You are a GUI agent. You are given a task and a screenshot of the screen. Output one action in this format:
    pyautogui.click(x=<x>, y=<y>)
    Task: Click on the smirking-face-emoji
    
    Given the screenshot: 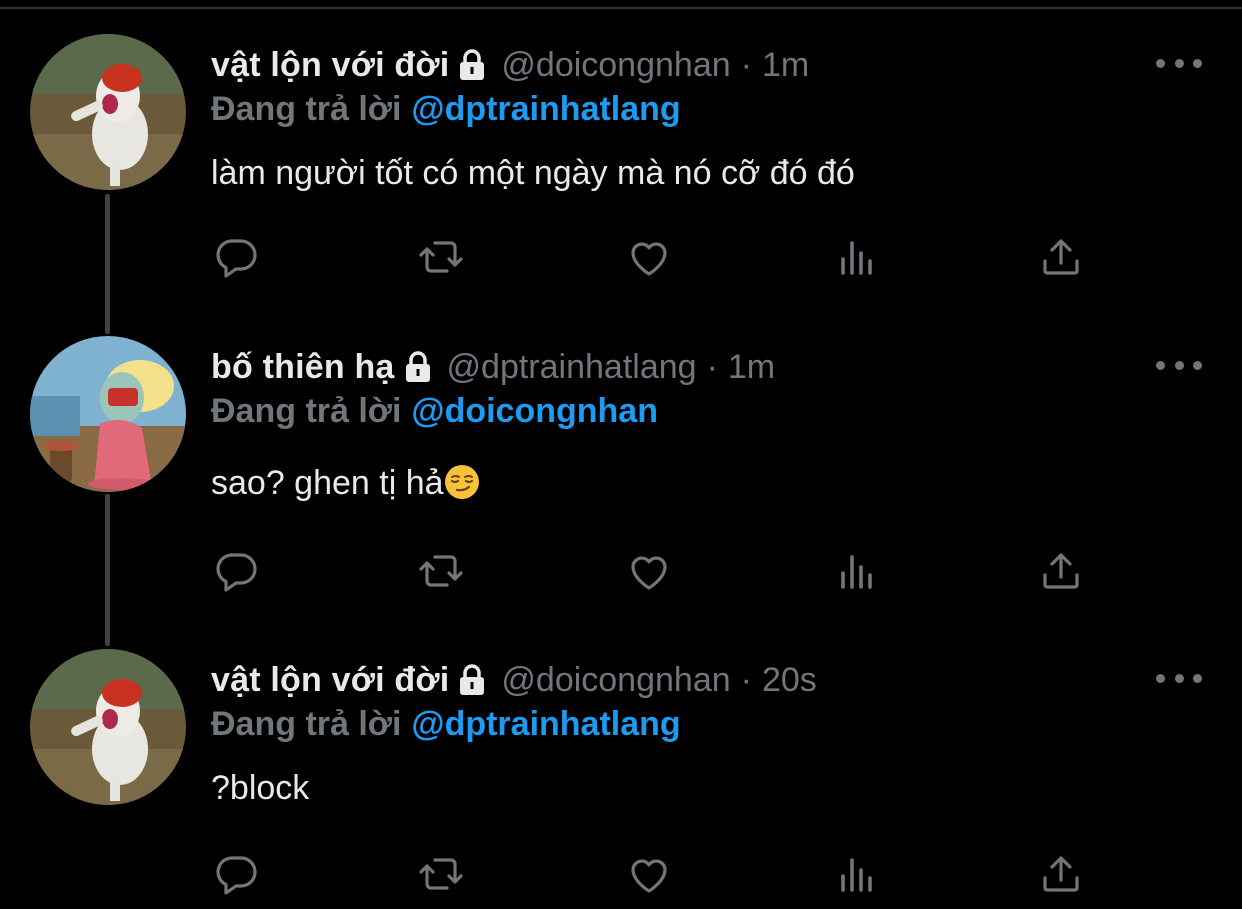 What is the action you would take?
    pyautogui.click(x=461, y=482)
    